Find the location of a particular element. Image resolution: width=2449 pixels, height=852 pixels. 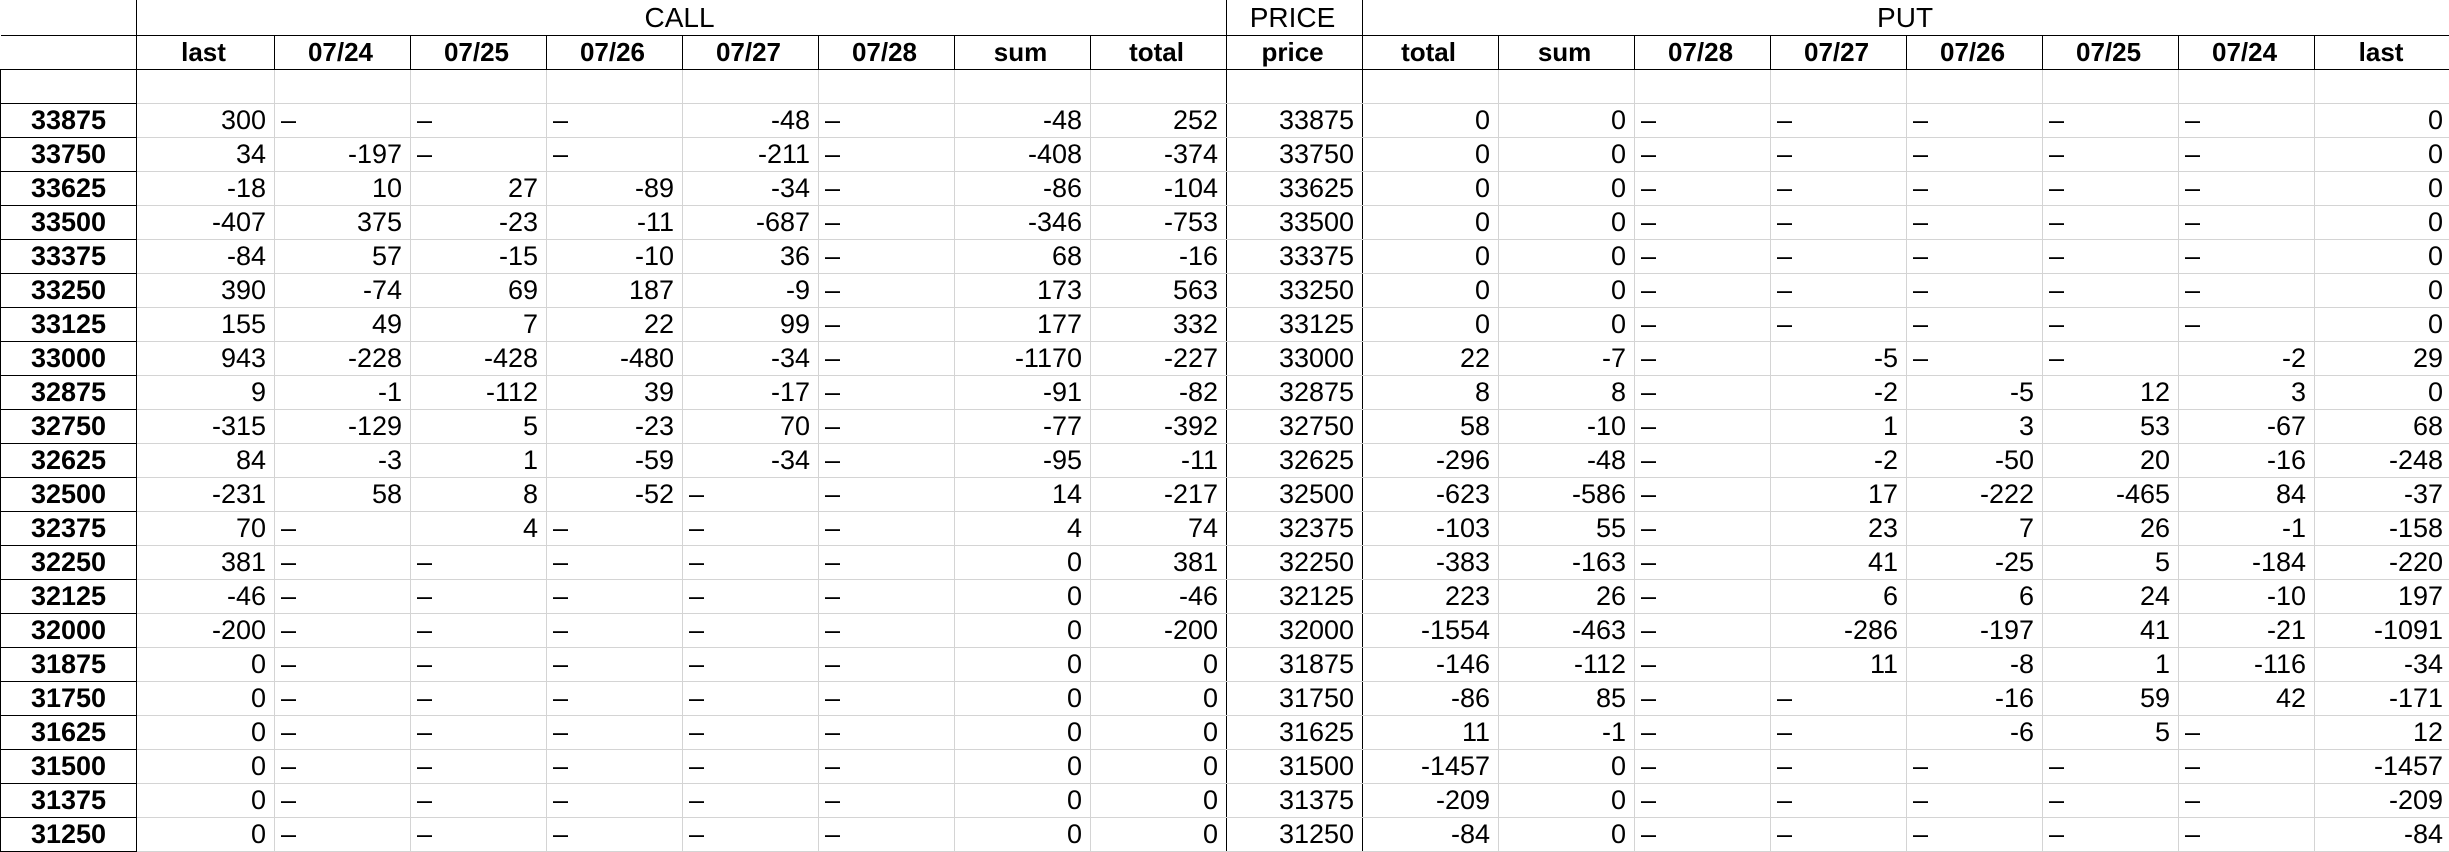

table-cell: -1091 is located at coordinates (2382, 631).